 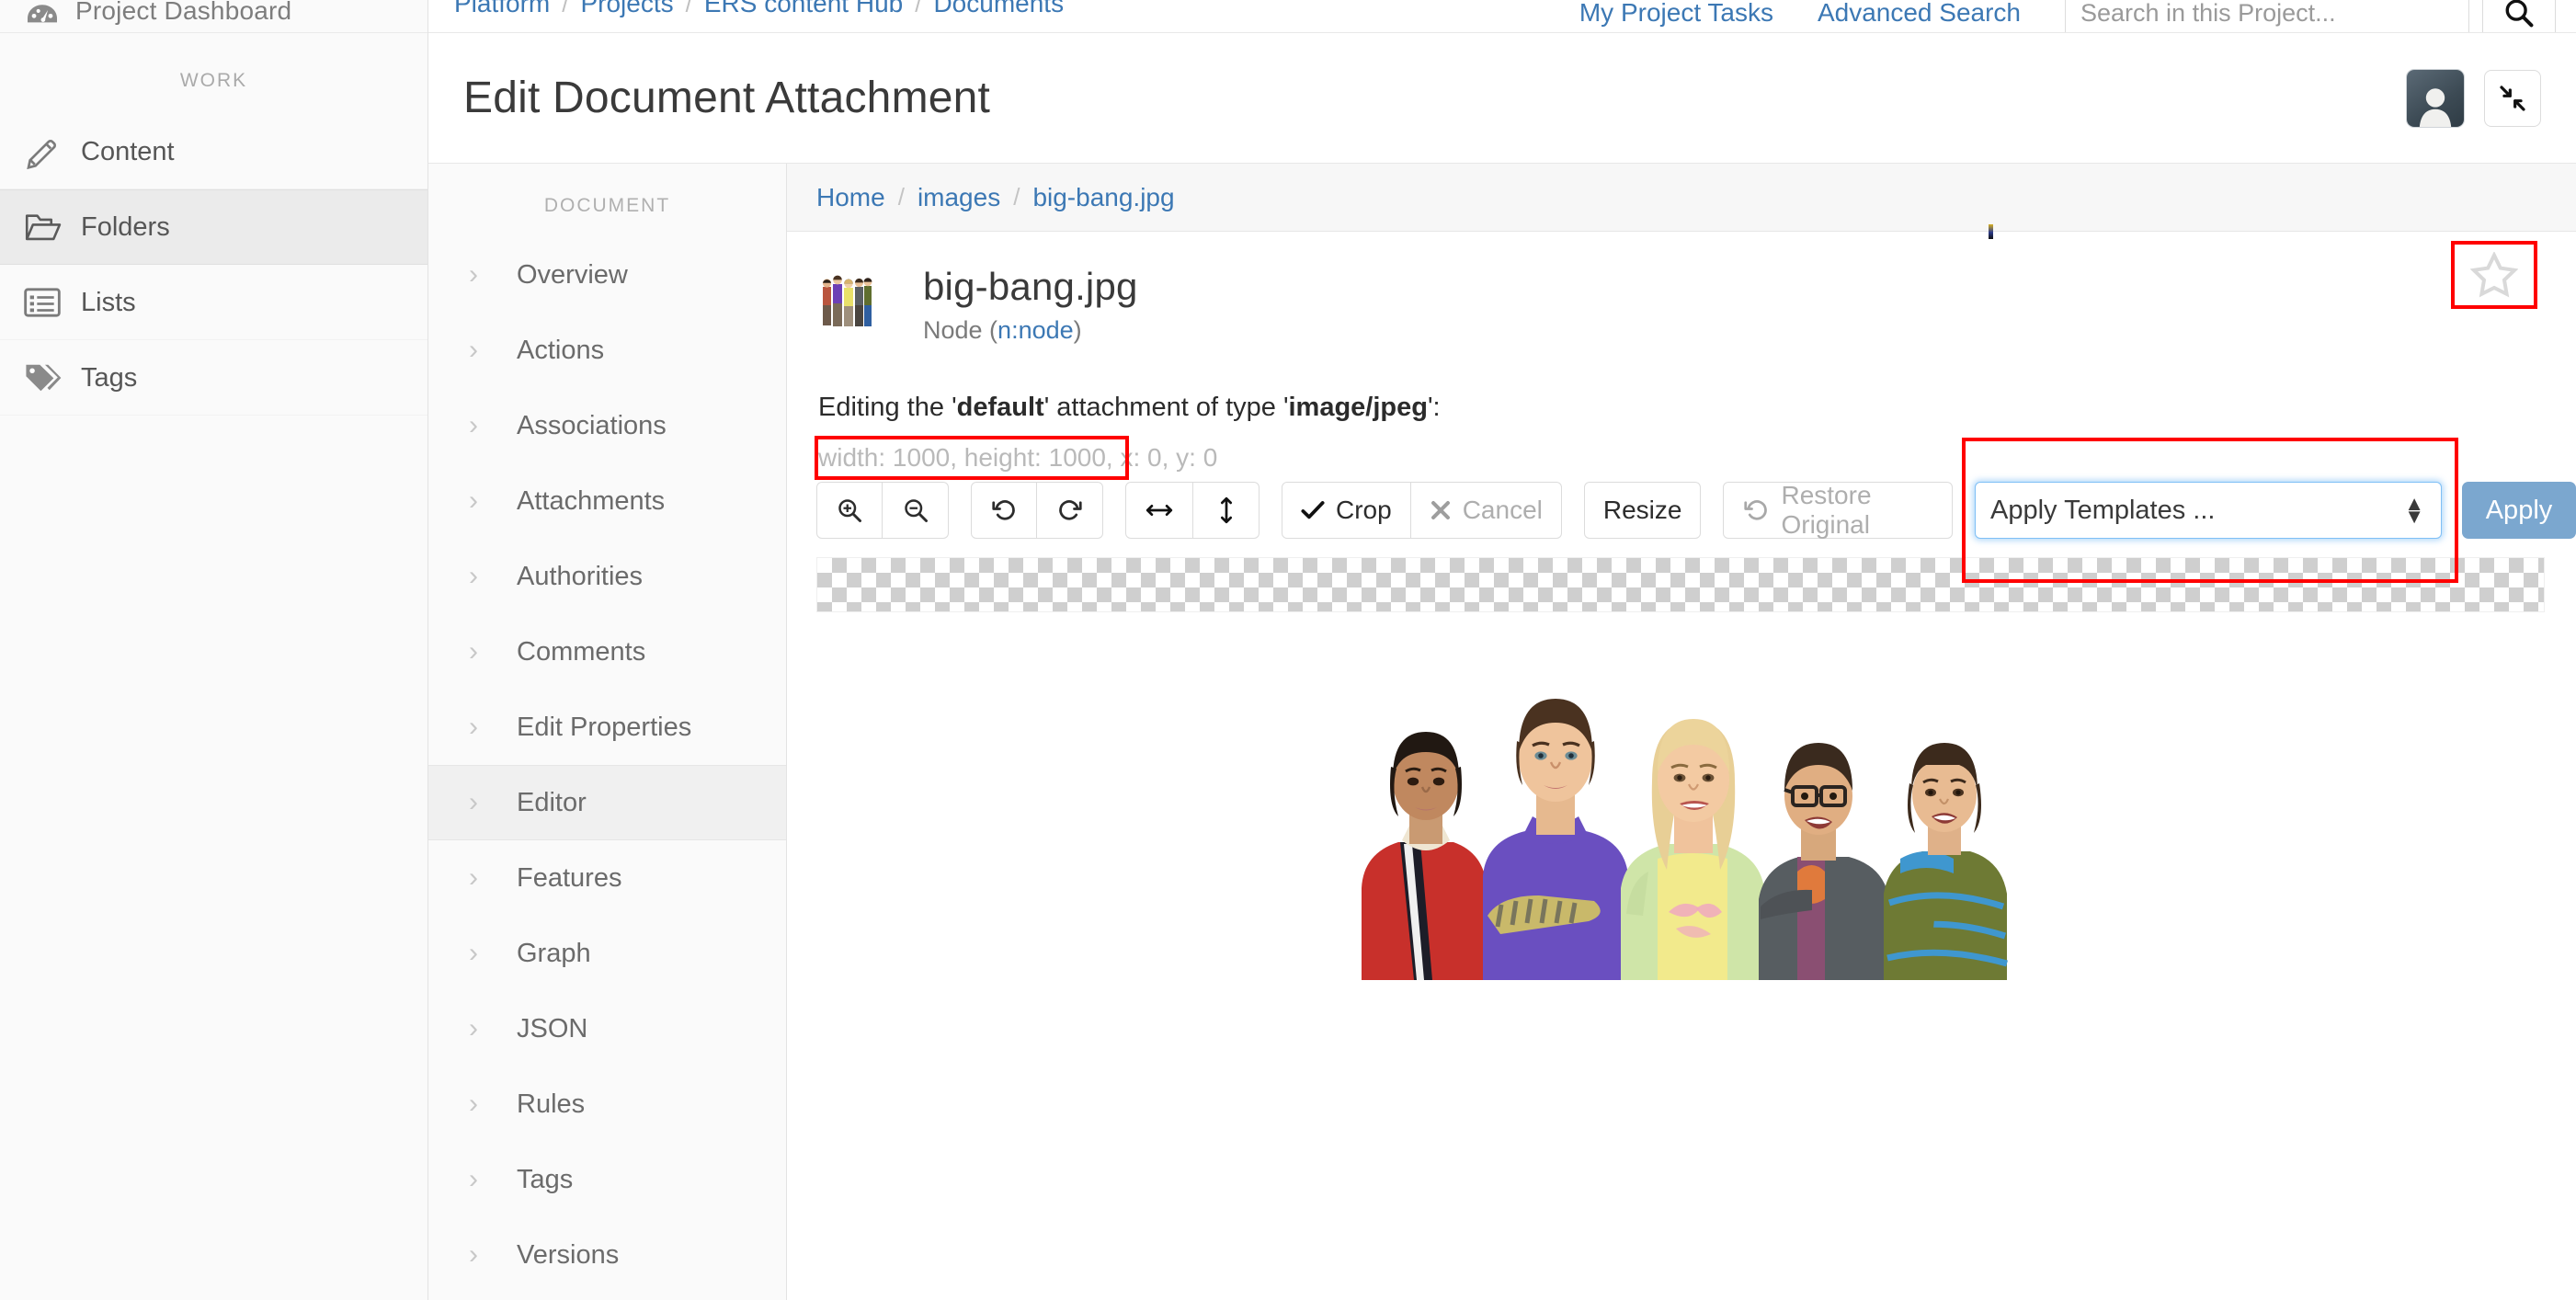 What do you see at coordinates (607, 802) in the screenshot?
I see `docnav-item-editor: › Editor` at bounding box center [607, 802].